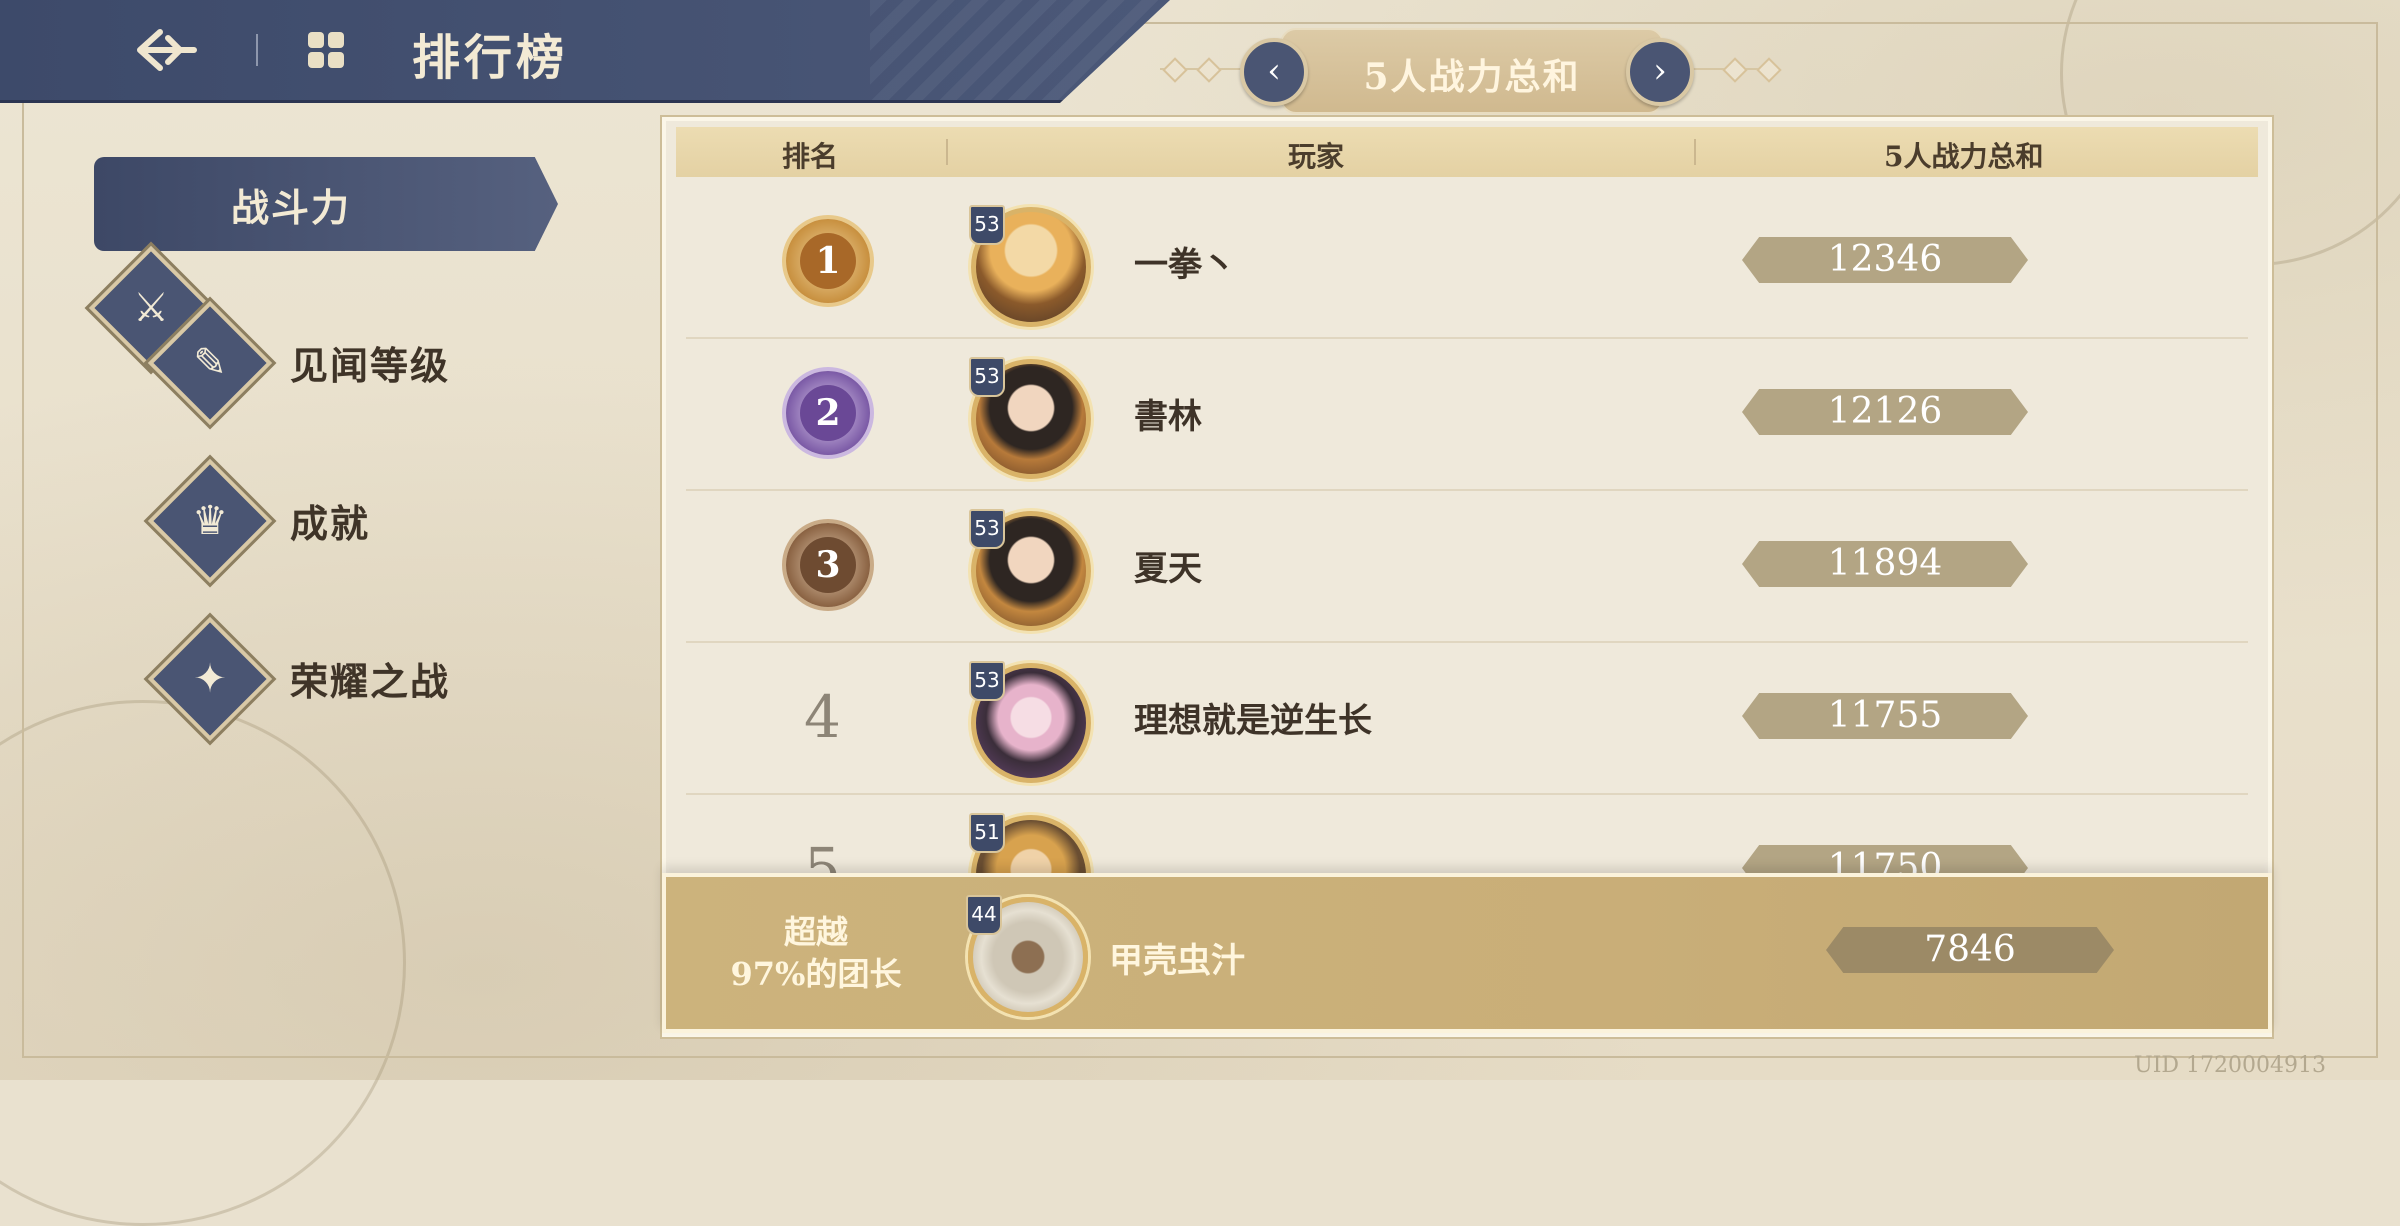  I want to click on back-arrow-icon, so click(167, 50).